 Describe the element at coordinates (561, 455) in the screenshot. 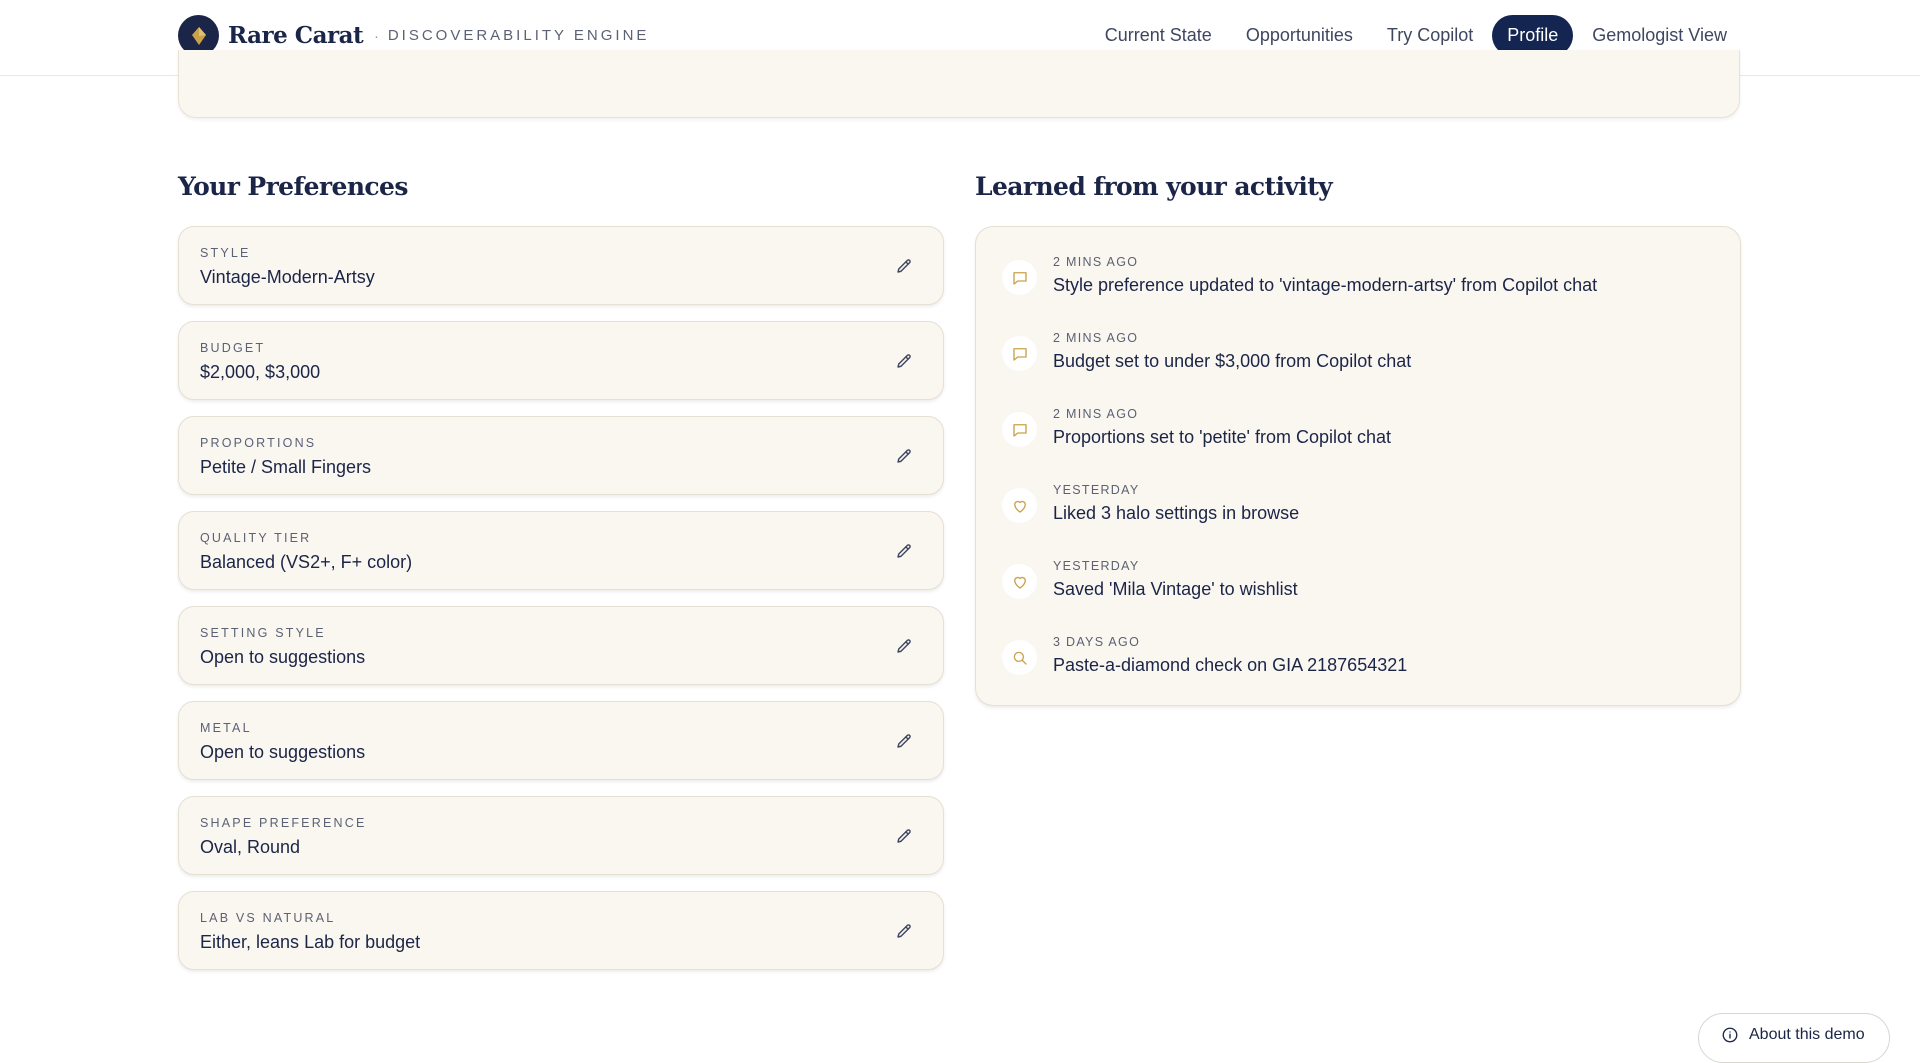

I see `preference-card-proportions: PROPORTIONS Petite / Small Fingers` at that location.